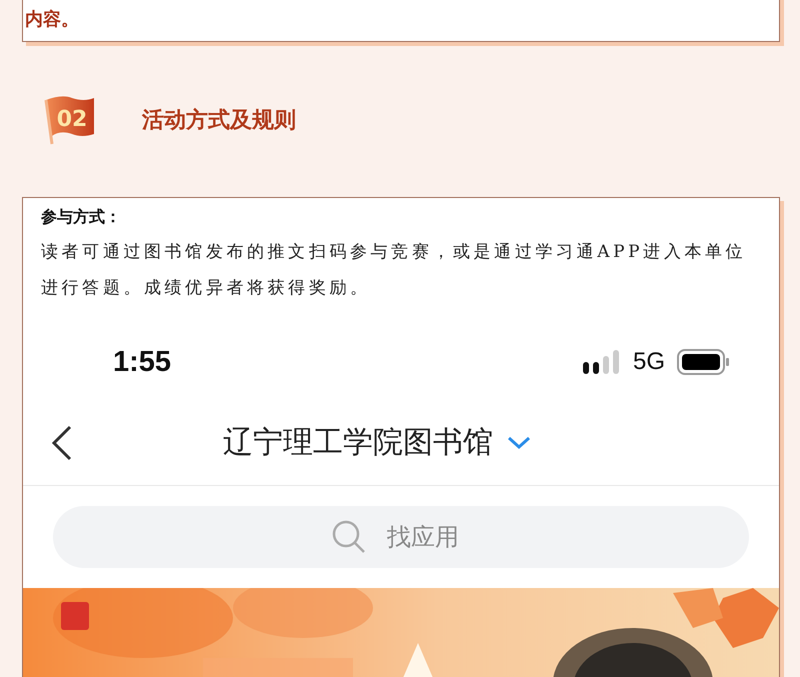  I want to click on battery-icon, so click(703, 362).